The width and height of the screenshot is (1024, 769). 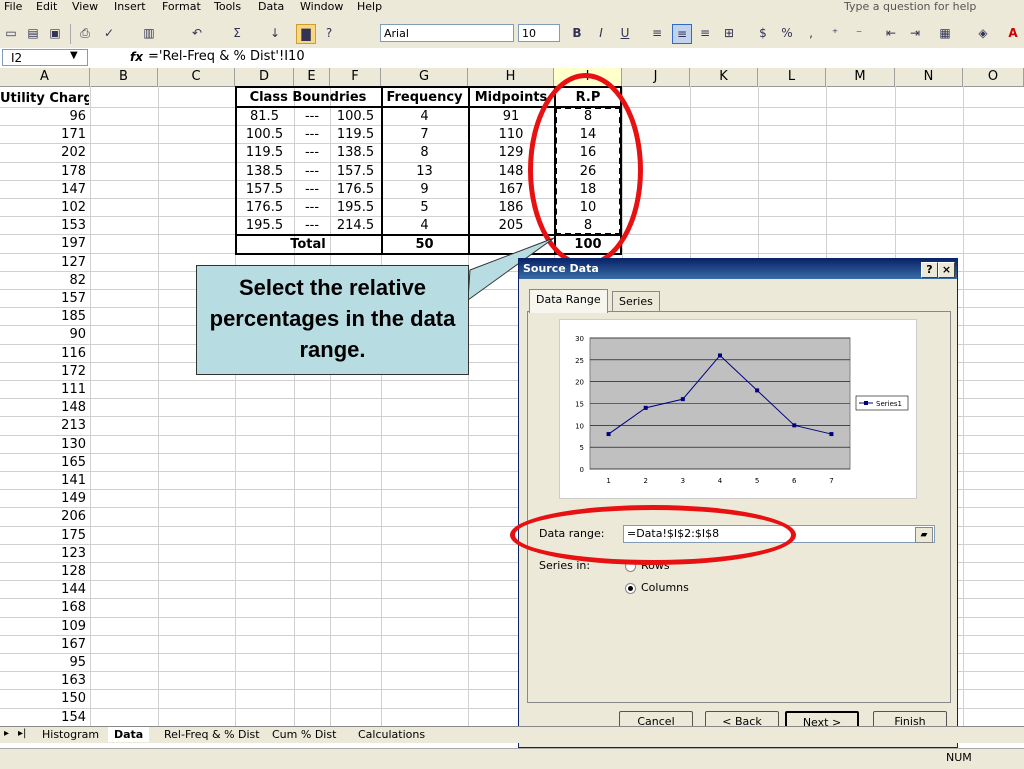 I want to click on table-cell: 82, so click(x=44, y=281).